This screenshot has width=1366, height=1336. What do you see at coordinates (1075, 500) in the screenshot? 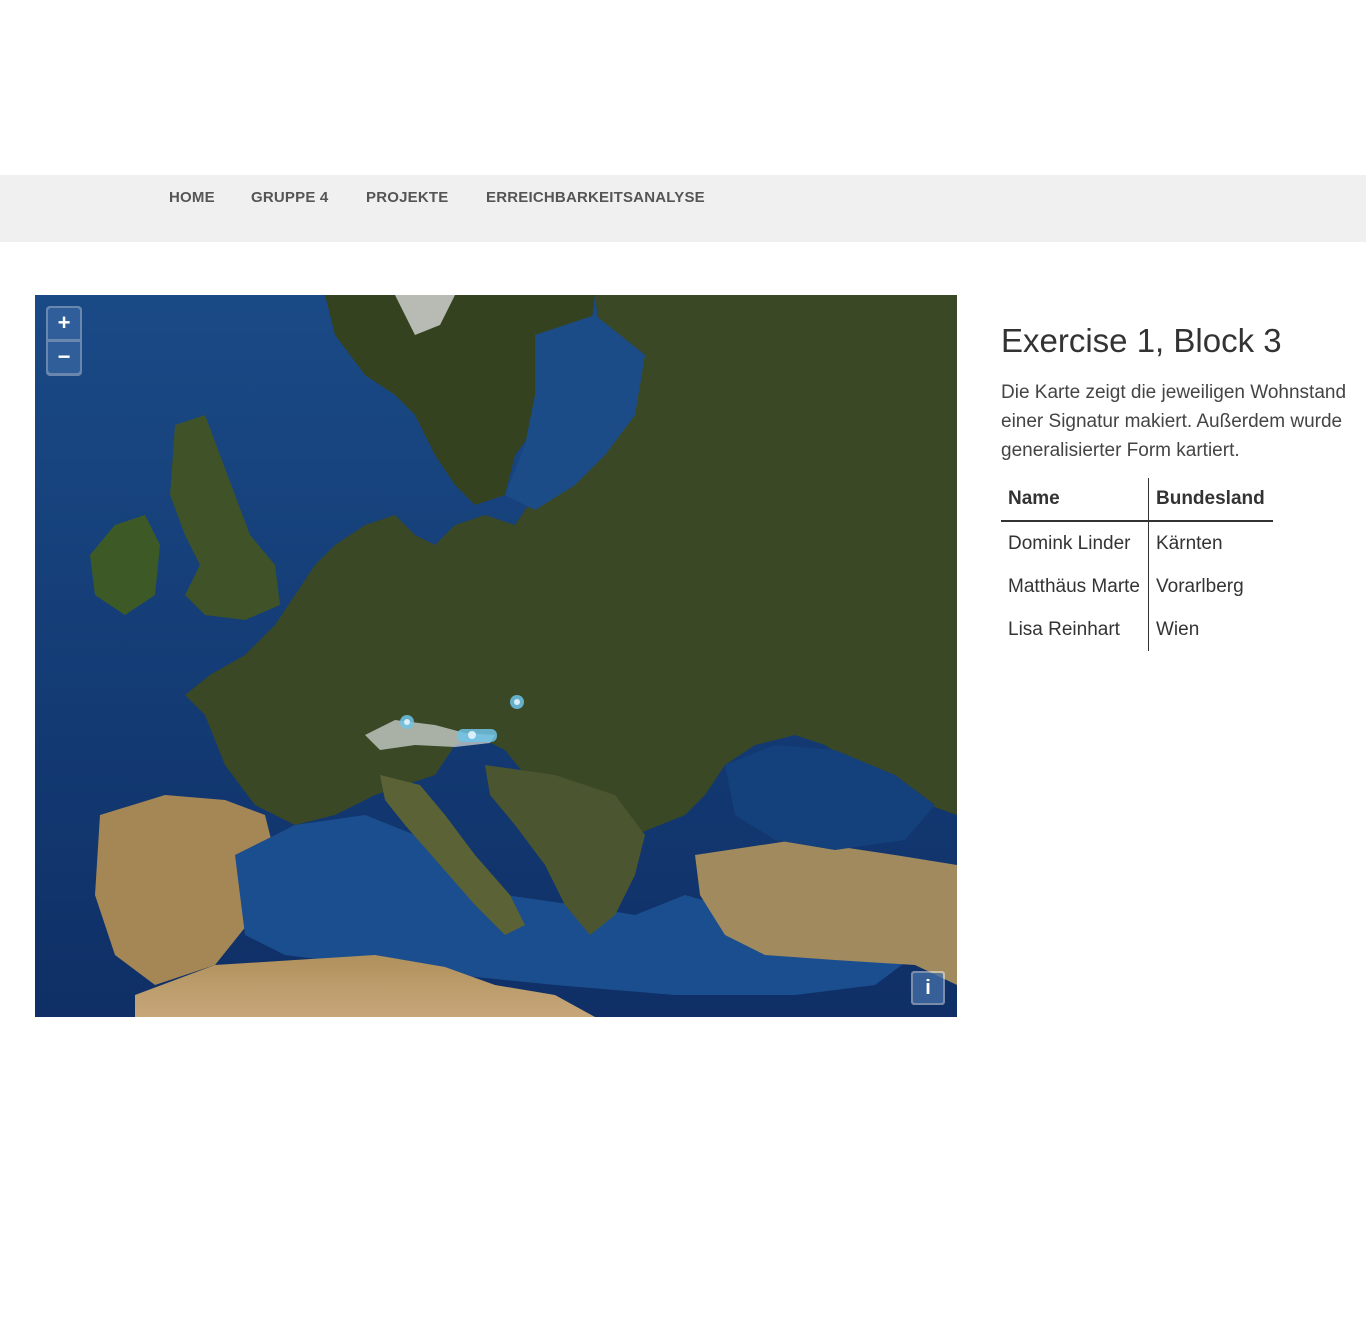
I see `header-name: Name` at bounding box center [1075, 500].